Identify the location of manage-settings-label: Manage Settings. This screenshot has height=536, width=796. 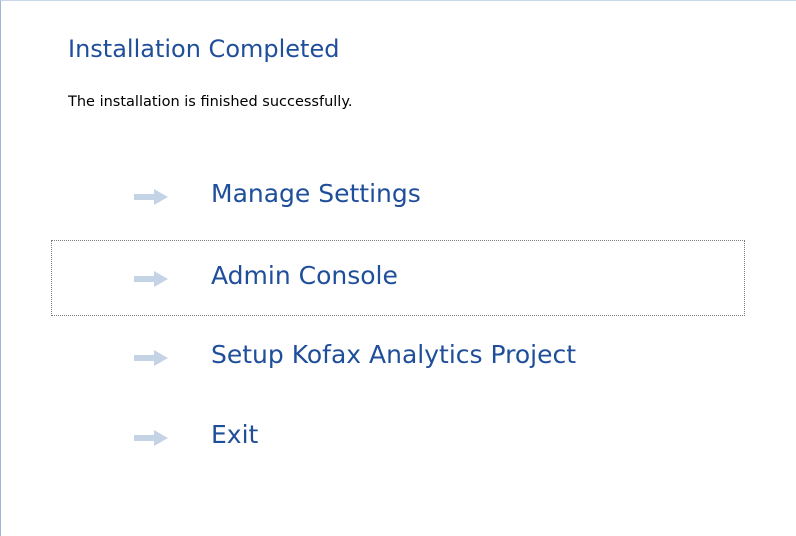
(316, 193).